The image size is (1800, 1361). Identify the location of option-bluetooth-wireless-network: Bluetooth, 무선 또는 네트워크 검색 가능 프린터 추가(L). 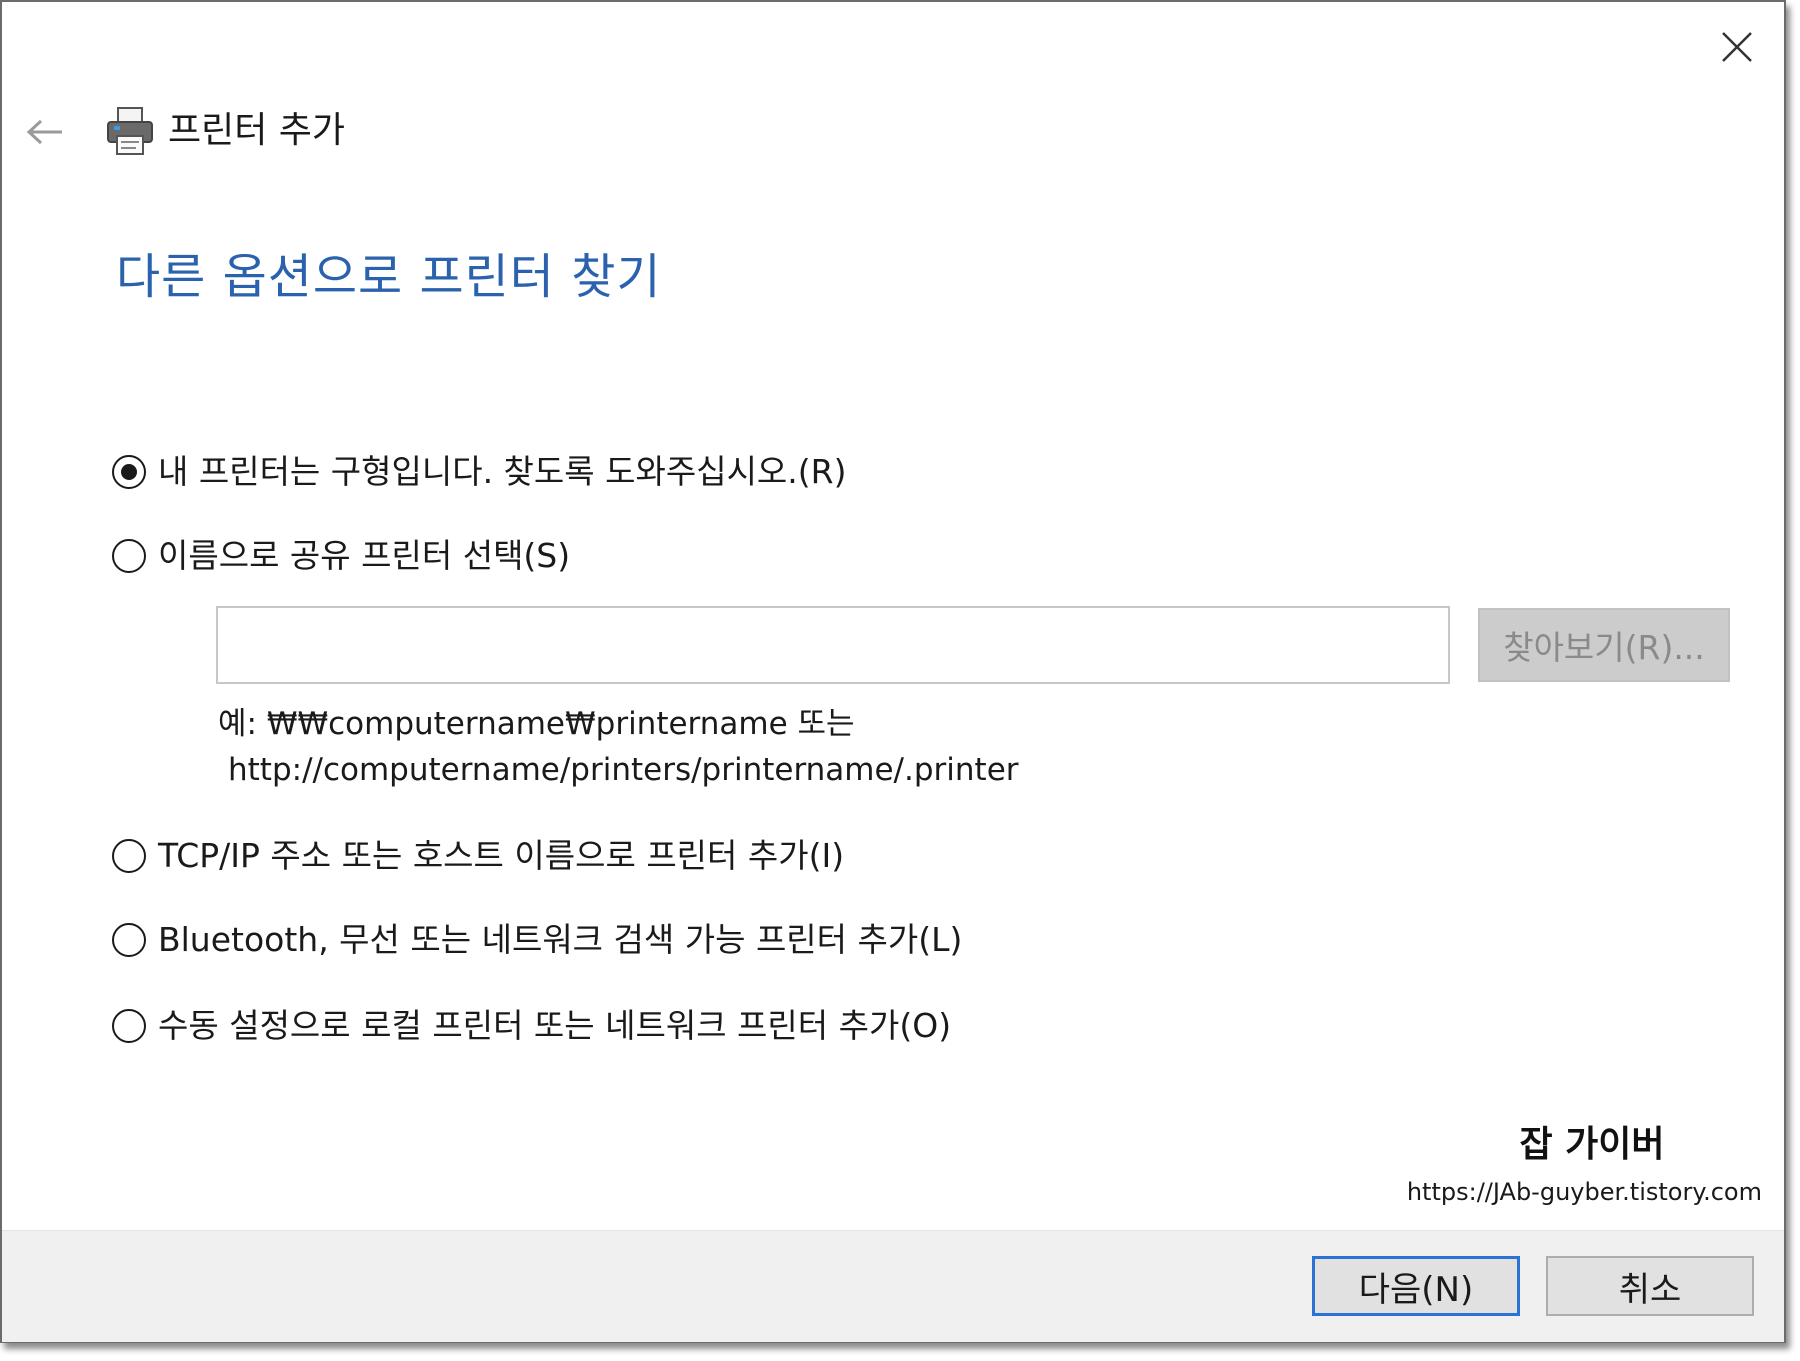
(537, 940).